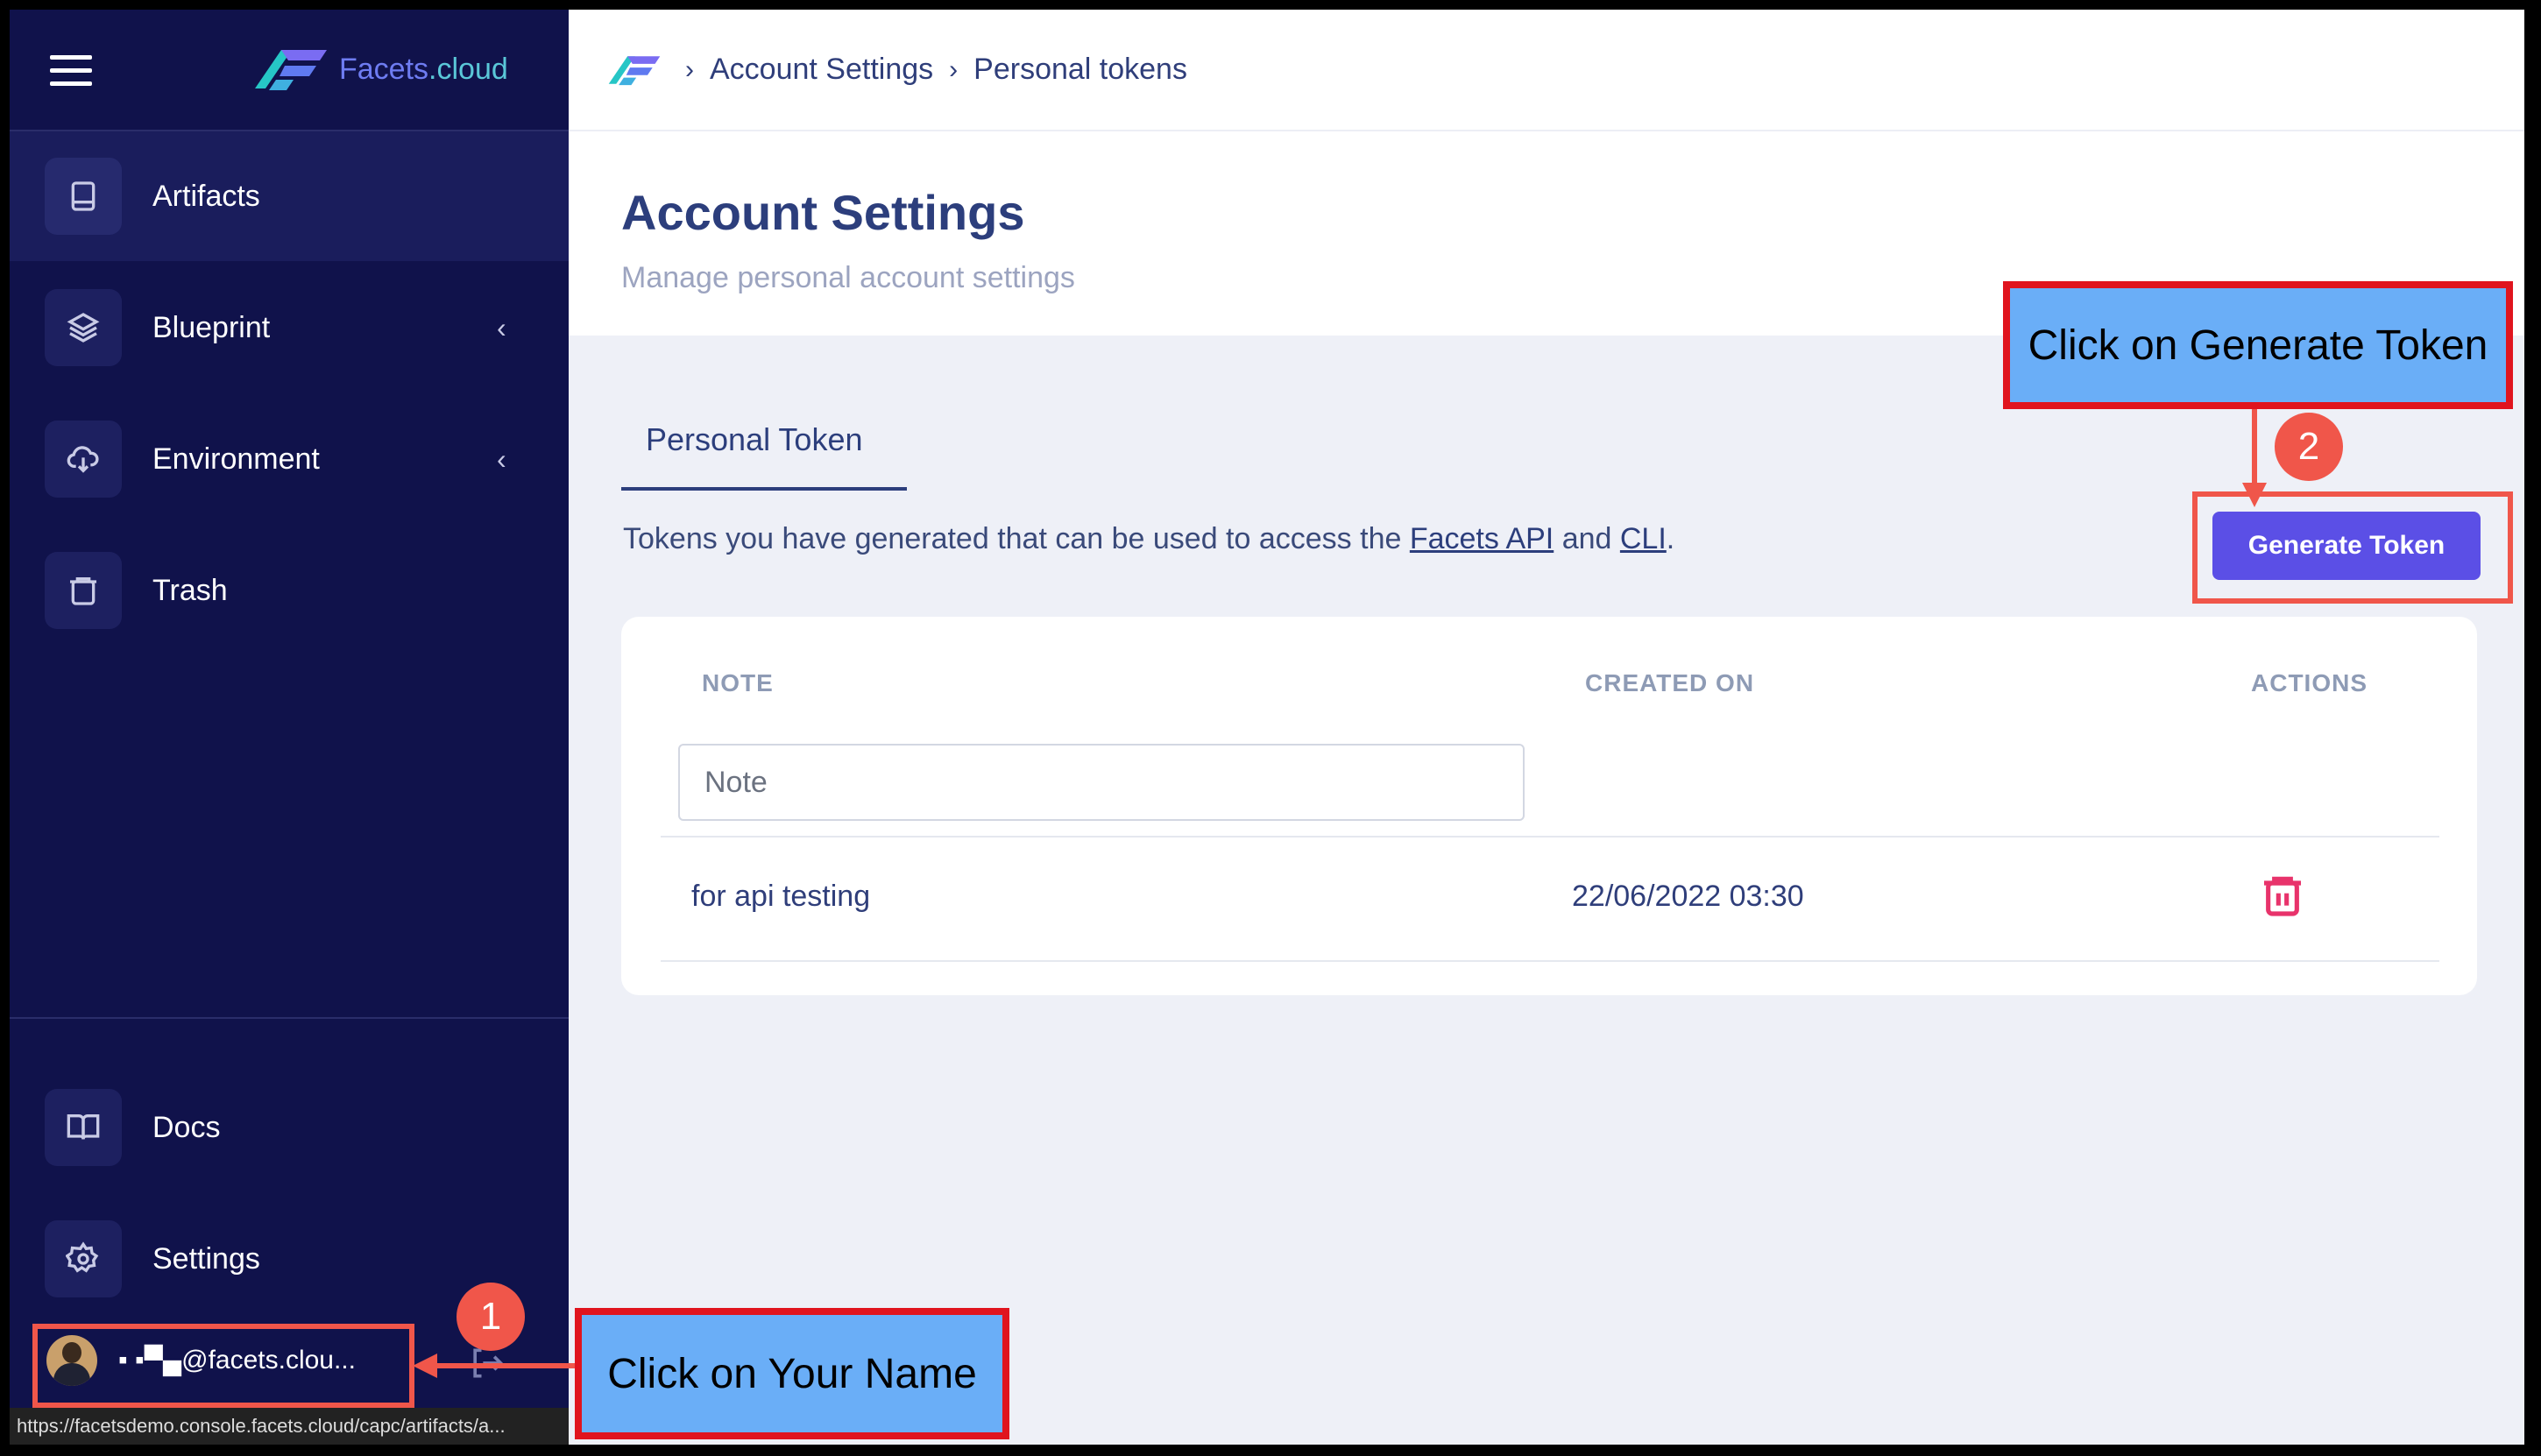  I want to click on sidebar-item-label: Docs, so click(186, 1127).